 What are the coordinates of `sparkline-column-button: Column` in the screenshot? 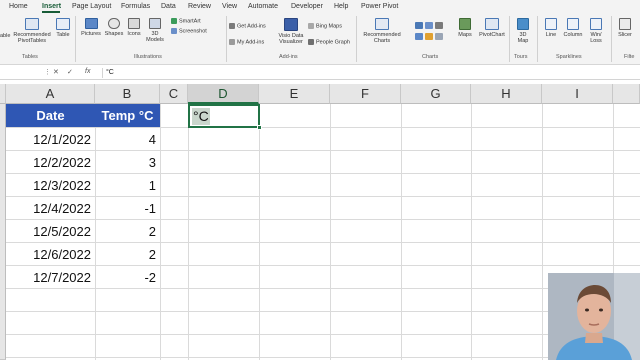 It's located at (573, 28).